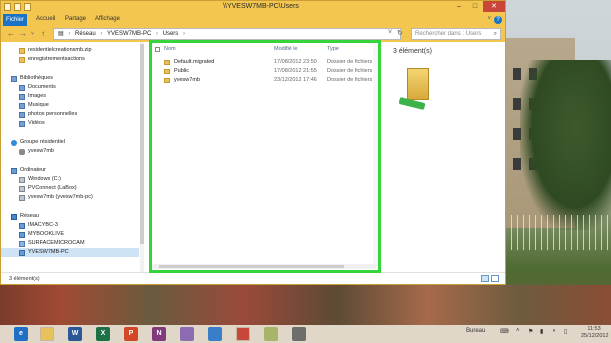  What do you see at coordinates (530, 331) in the screenshot?
I see `flag-icon: ⚑` at bounding box center [530, 331].